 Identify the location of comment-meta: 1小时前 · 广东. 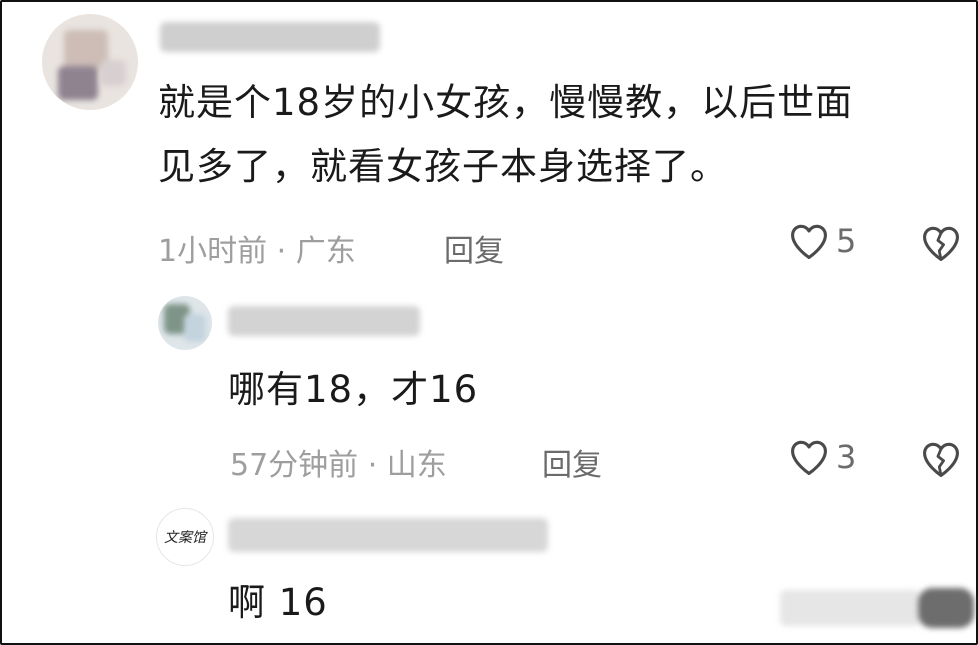
(257, 251).